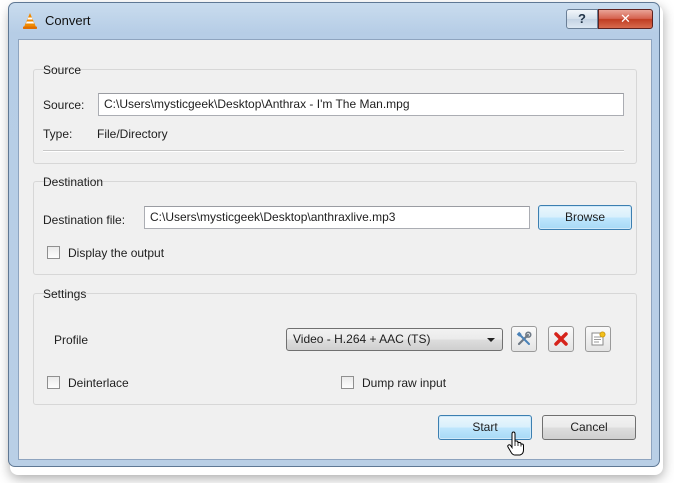  What do you see at coordinates (585, 217) in the screenshot?
I see `browse-button: Browse` at bounding box center [585, 217].